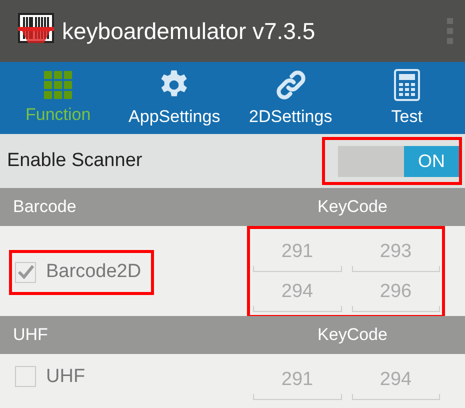 The width and height of the screenshot is (465, 408). Describe the element at coordinates (66, 377) in the screenshot. I see `checkbox-label: UHF` at that location.